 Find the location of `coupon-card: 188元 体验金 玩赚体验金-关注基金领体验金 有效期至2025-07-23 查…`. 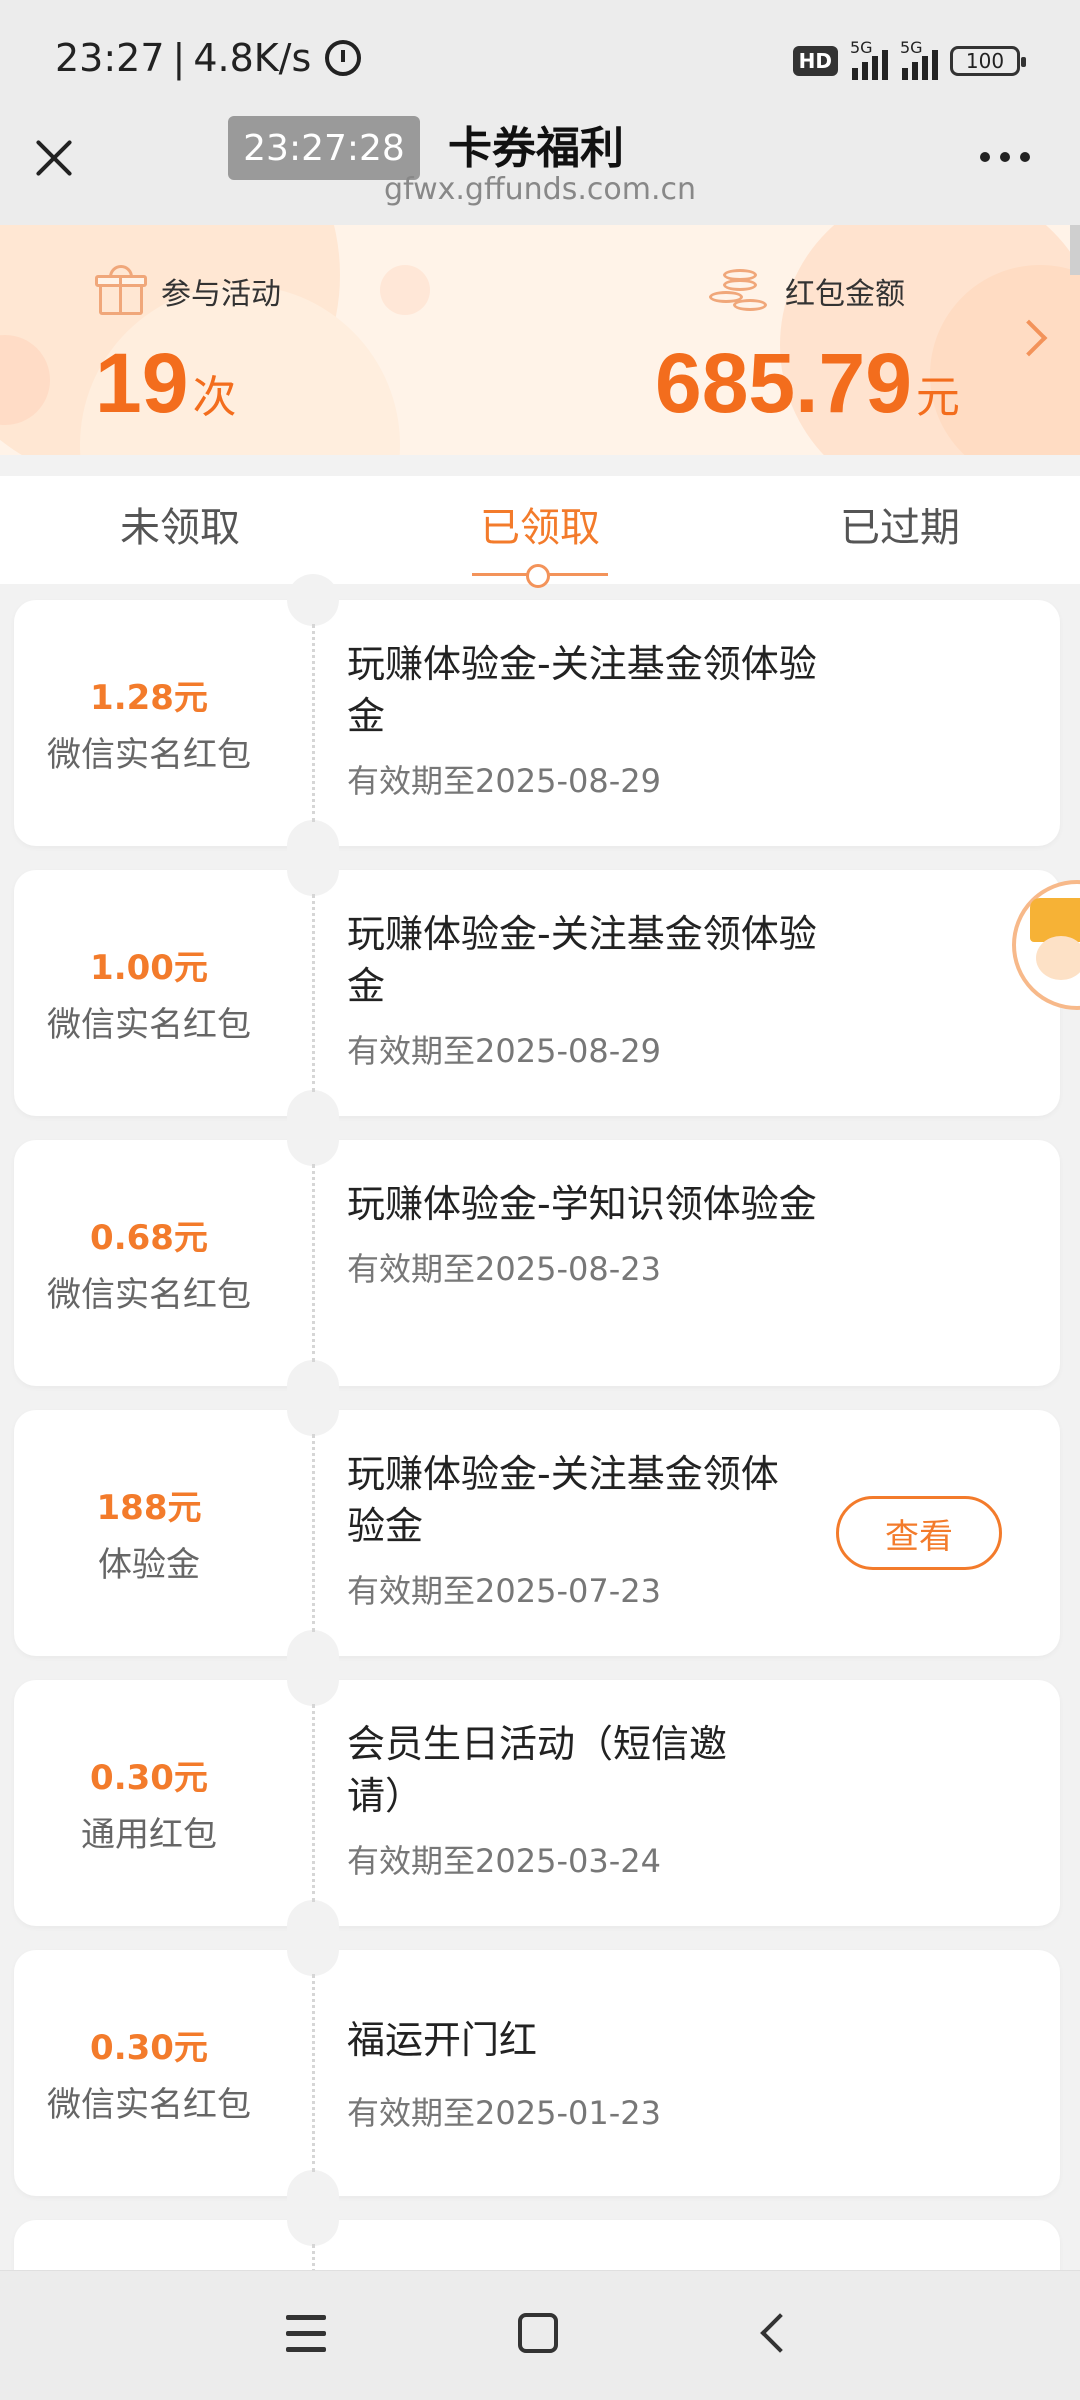

coupon-card: 188元 体验金 玩赚体验金-关注基金领体验金 有效期至2025-07-23 查… is located at coordinates (537, 1533).